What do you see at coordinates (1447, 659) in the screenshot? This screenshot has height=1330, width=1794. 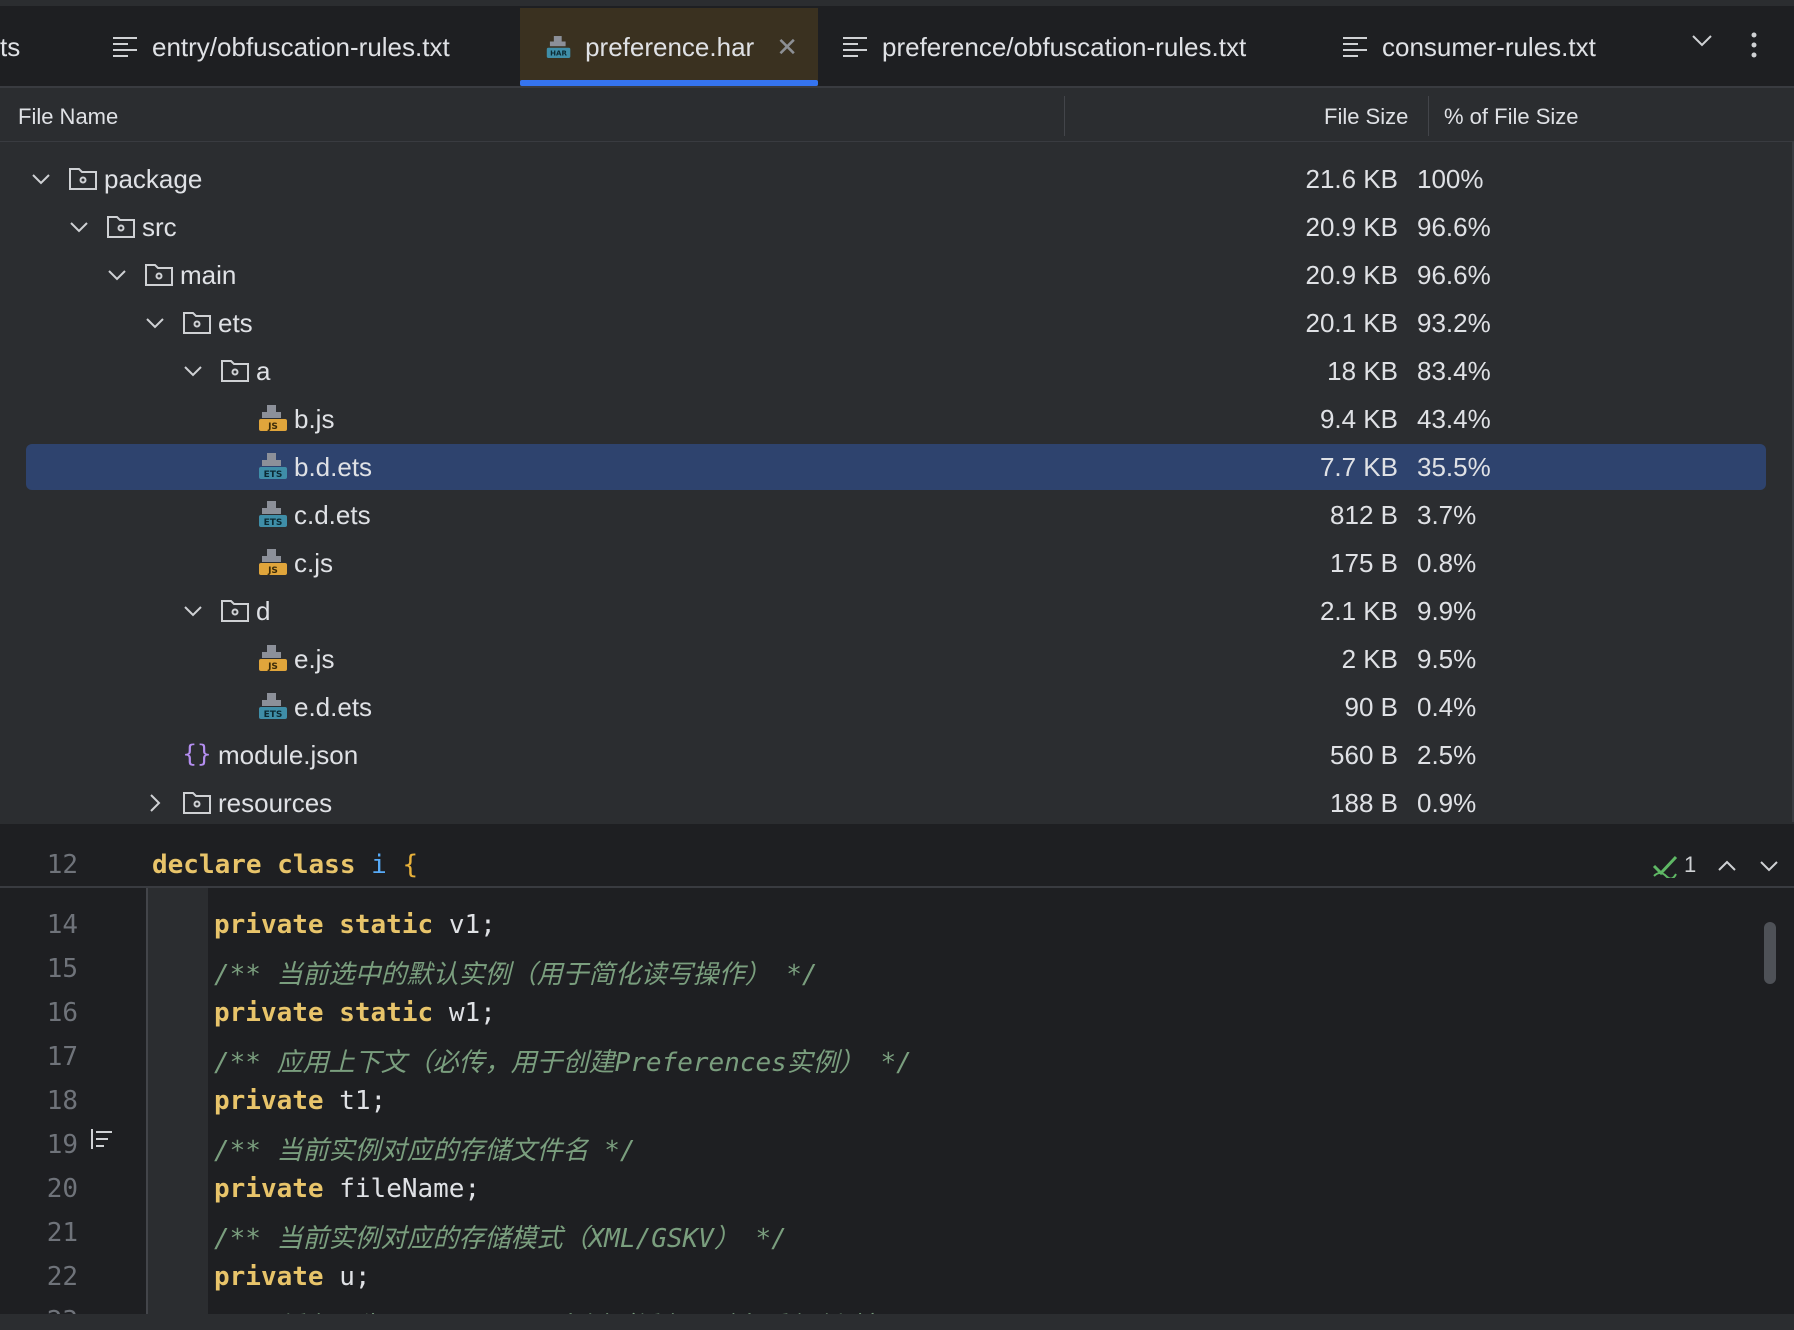 I see `tree-item-percent: 9.5%` at bounding box center [1447, 659].